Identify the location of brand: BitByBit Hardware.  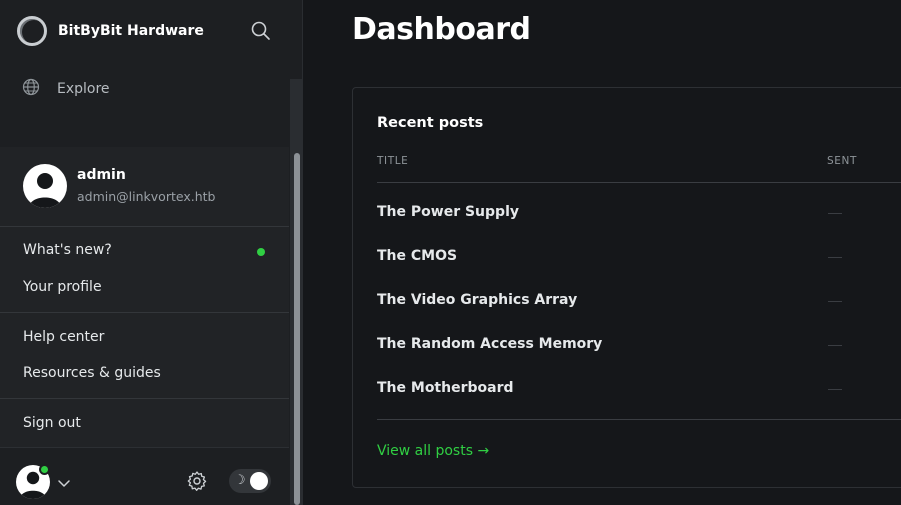
(110, 31).